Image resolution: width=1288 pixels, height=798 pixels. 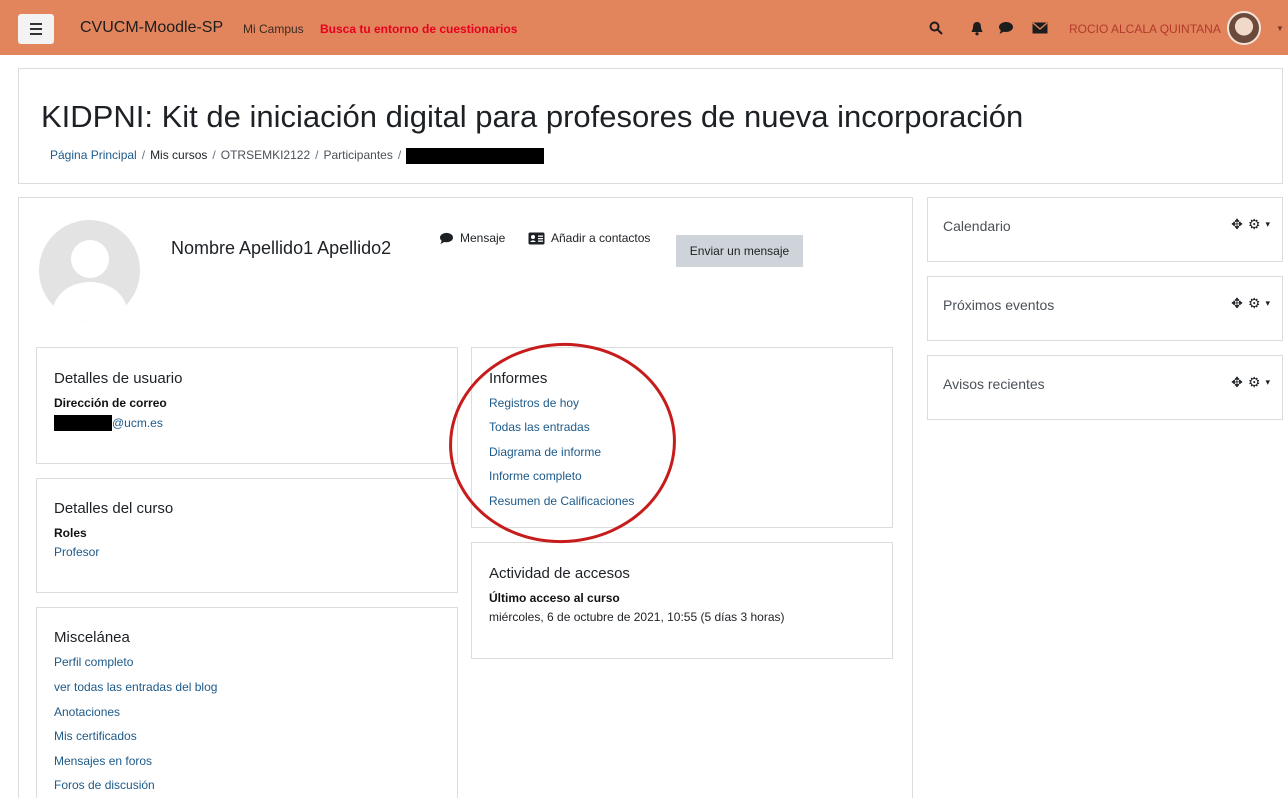 I want to click on misc-link-discussions: Foros de discusión, so click(x=104, y=785).